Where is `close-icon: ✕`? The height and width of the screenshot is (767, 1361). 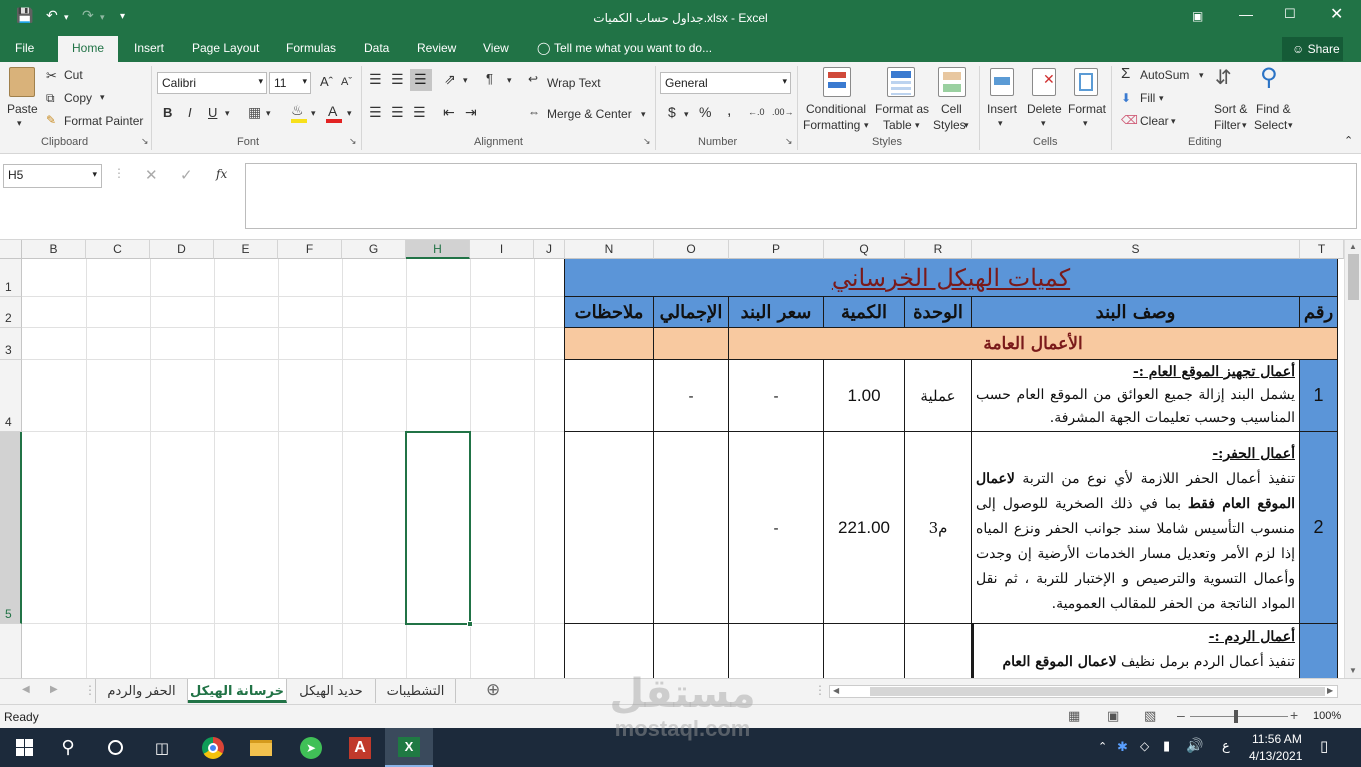
close-icon: ✕ is located at coordinates (1336, 14).